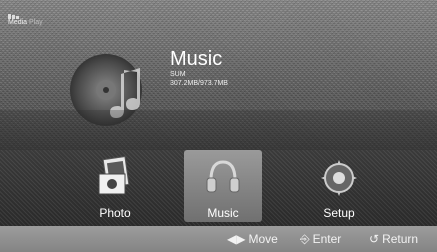 This screenshot has height=252, width=437. Describe the element at coordinates (339, 179) in the screenshot. I see `setup-icon` at that location.